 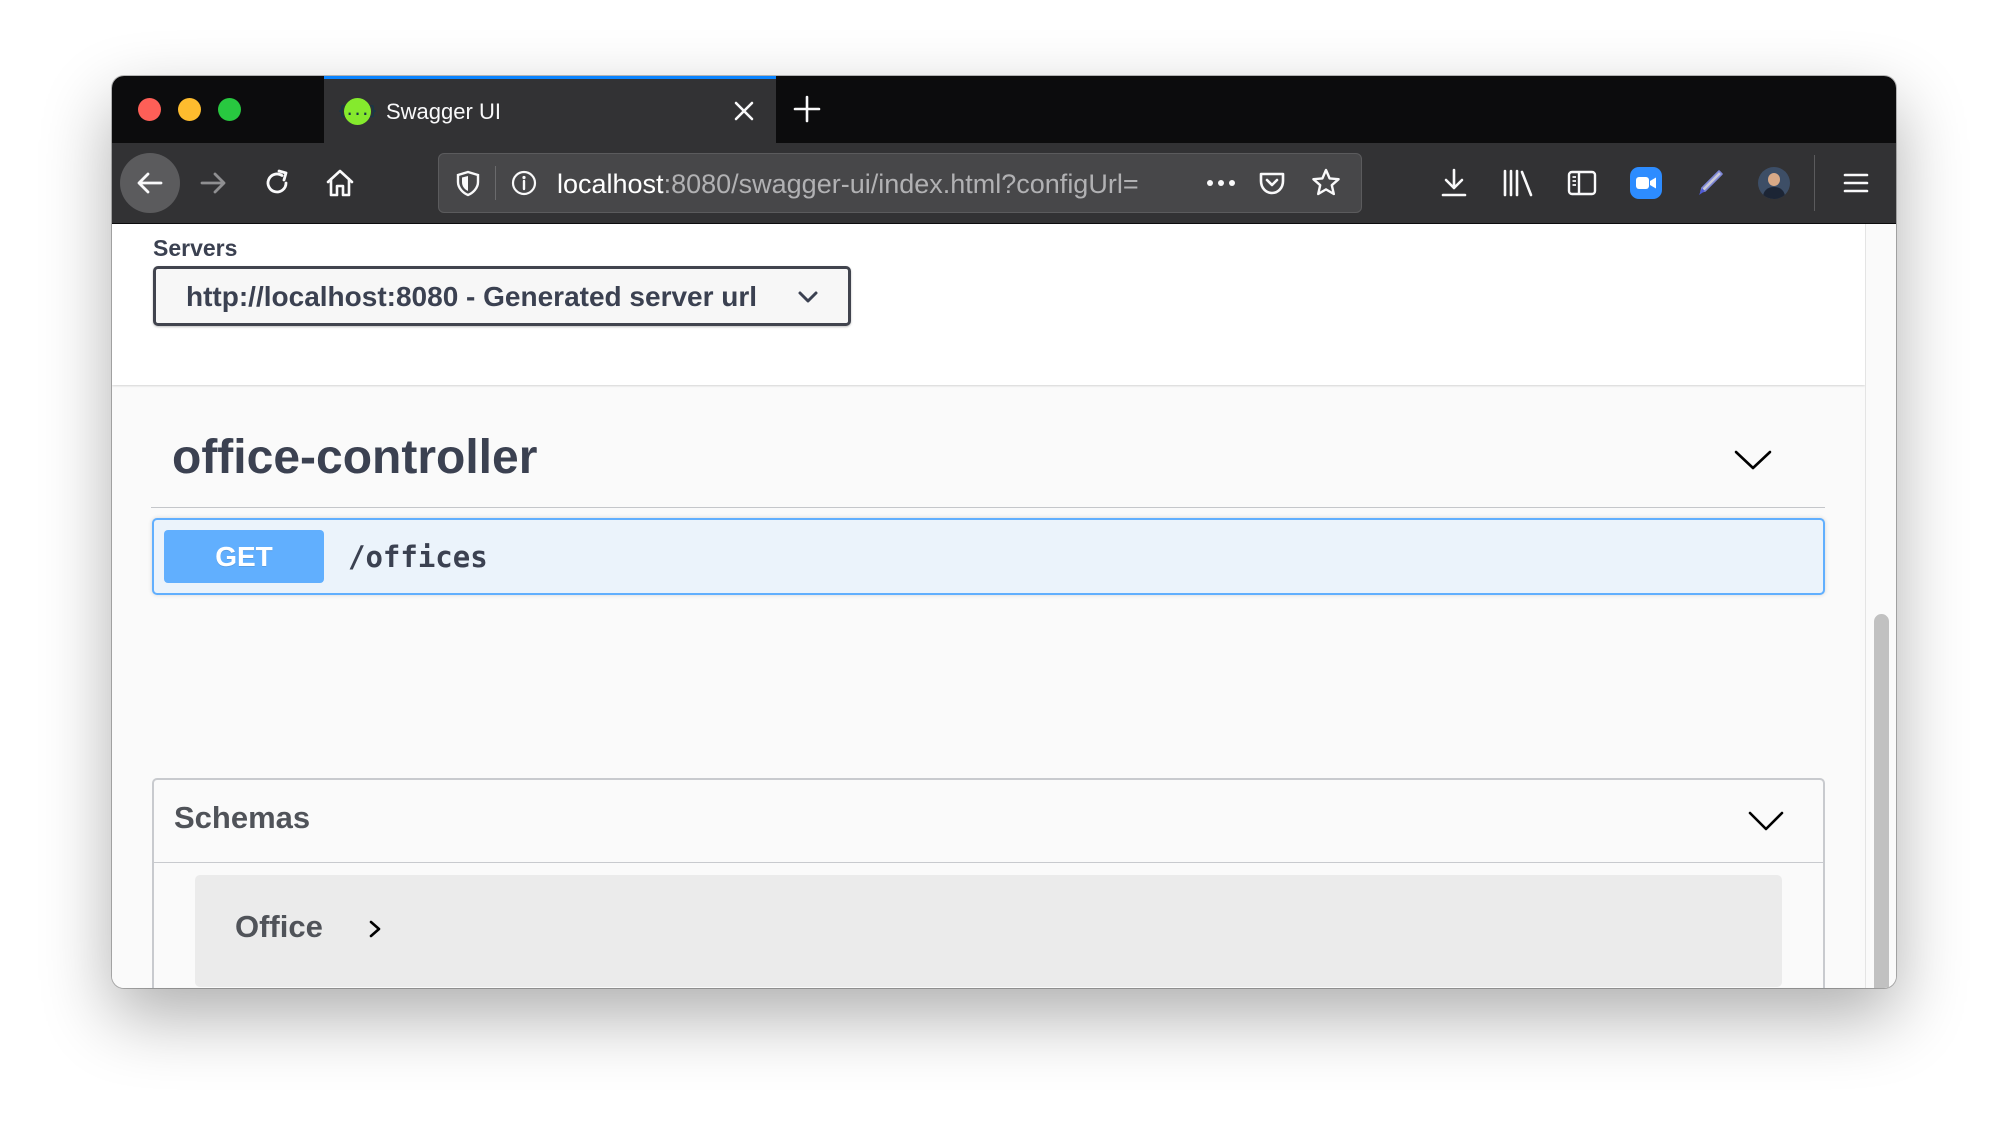 I want to click on star-icon, so click(x=1326, y=183).